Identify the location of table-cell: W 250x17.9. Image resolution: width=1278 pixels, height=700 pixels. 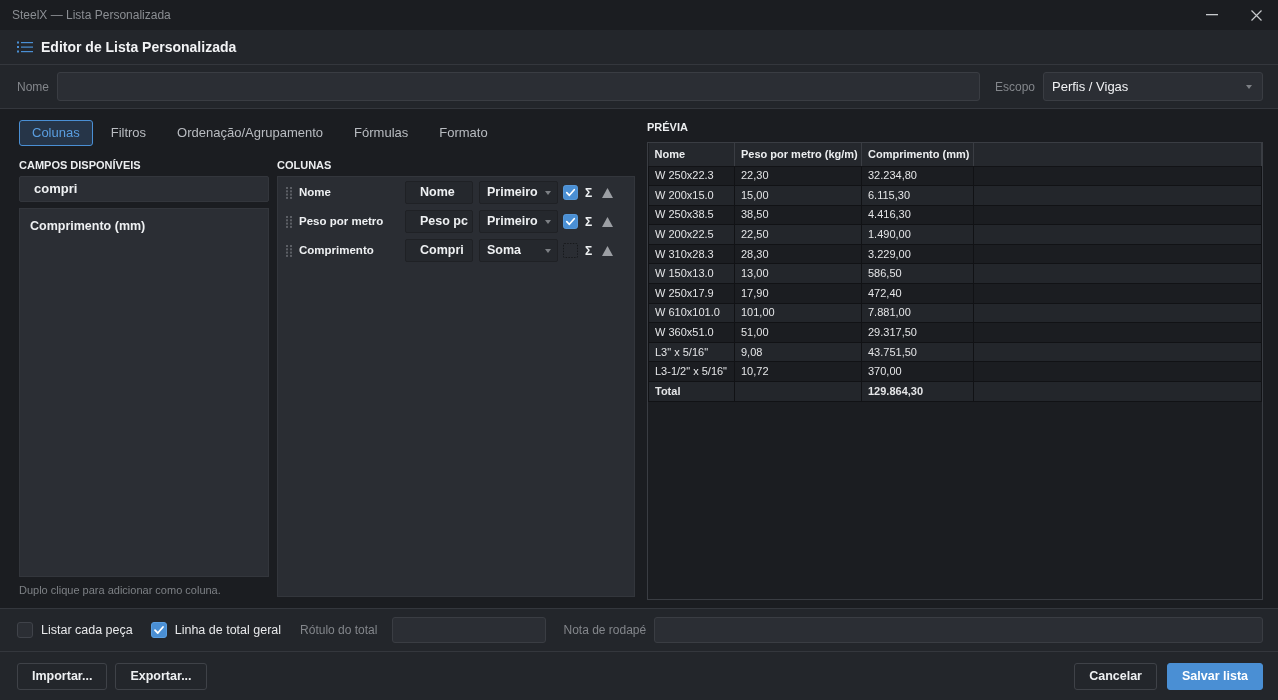
(691, 293).